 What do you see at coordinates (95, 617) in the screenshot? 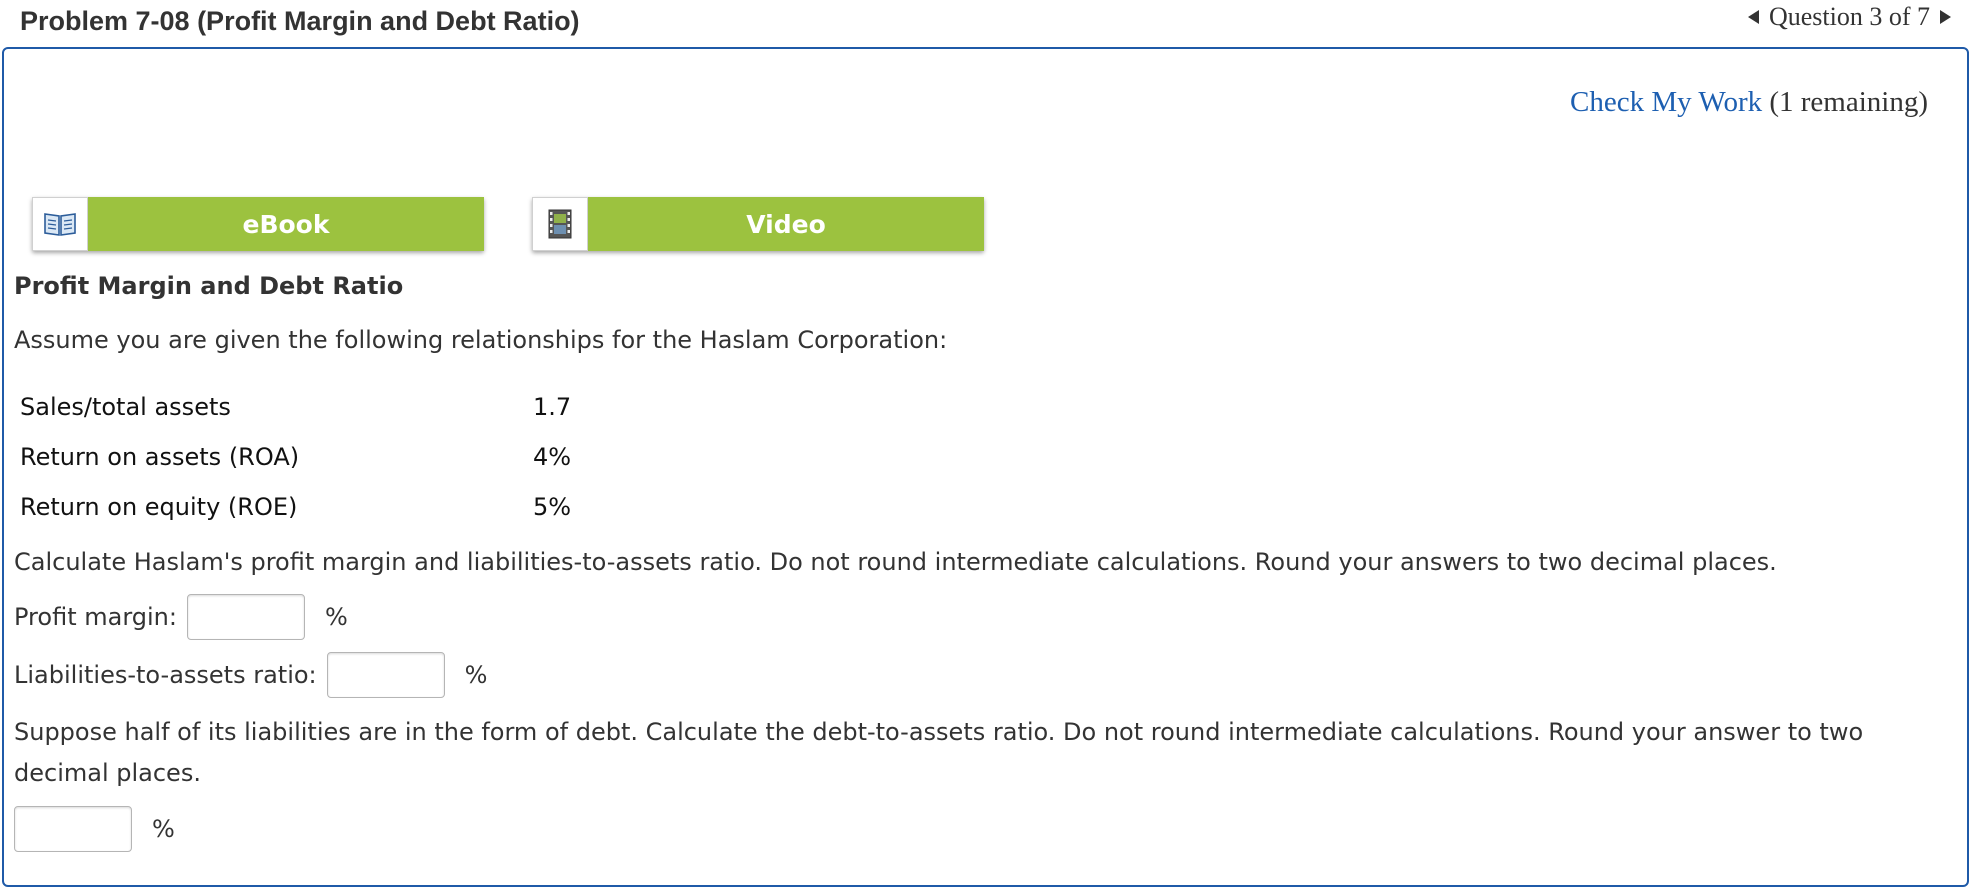
I see `profit-margin-label: Profit margin:` at bounding box center [95, 617].